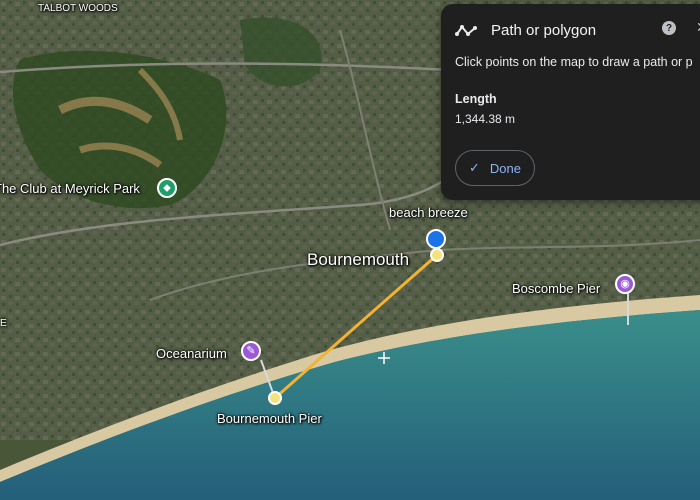 The width and height of the screenshot is (700, 500). What do you see at coordinates (251, 351) in the screenshot?
I see `aquarium-place-icon: ✎` at bounding box center [251, 351].